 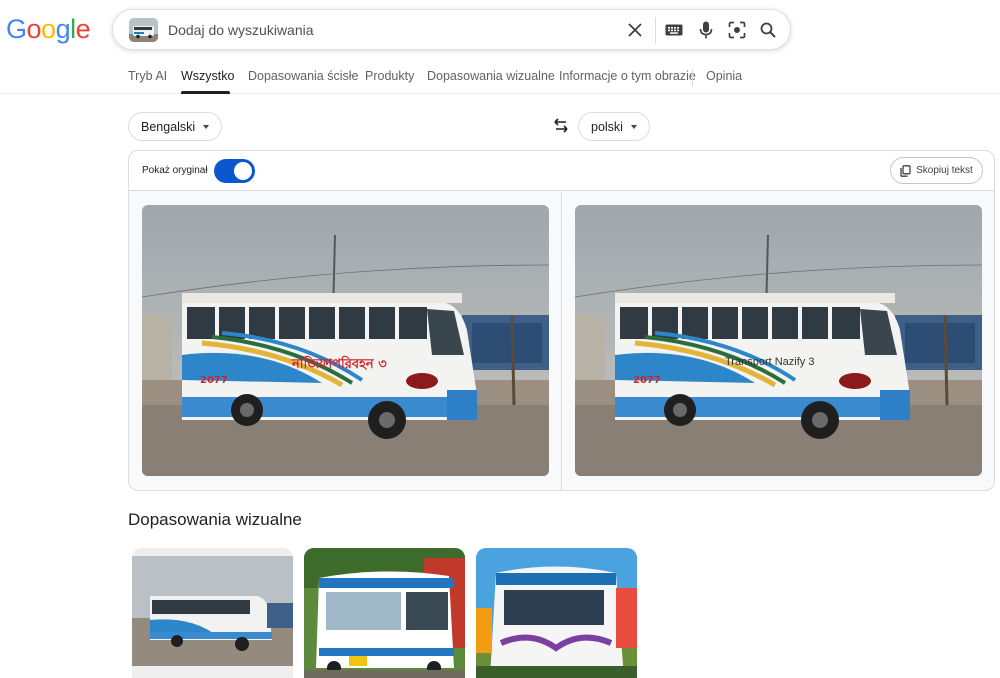 What do you see at coordinates (339, 363) in the screenshot?
I see `original-sign-text: নাজিফাপরিবহন ৩` at bounding box center [339, 363].